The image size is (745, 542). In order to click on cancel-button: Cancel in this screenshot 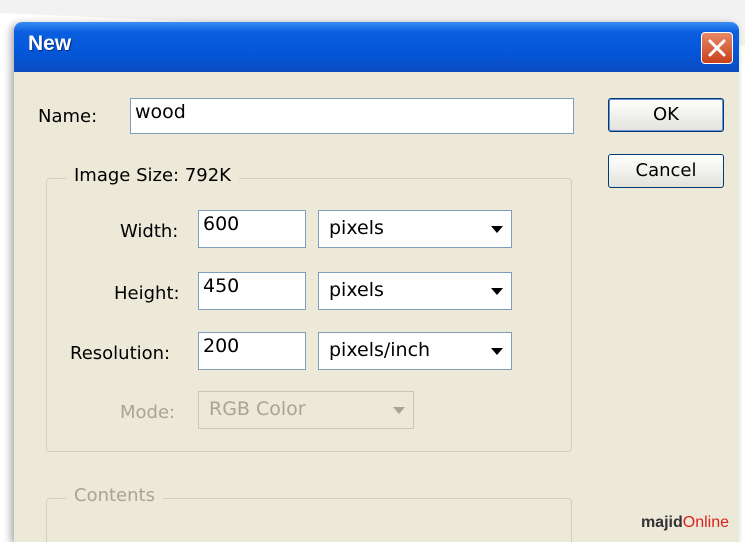, I will do `click(666, 171)`.